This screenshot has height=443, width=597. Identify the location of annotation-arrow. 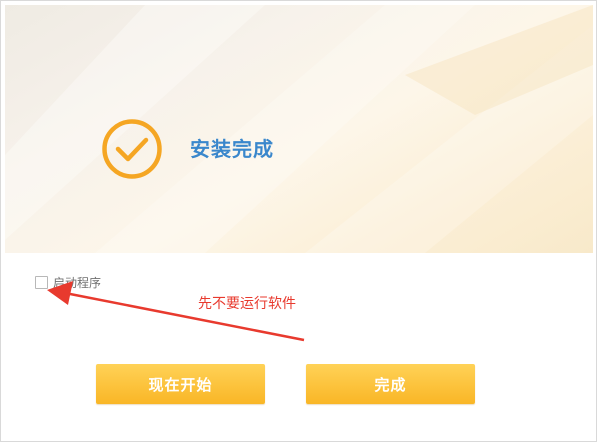
(176, 311).